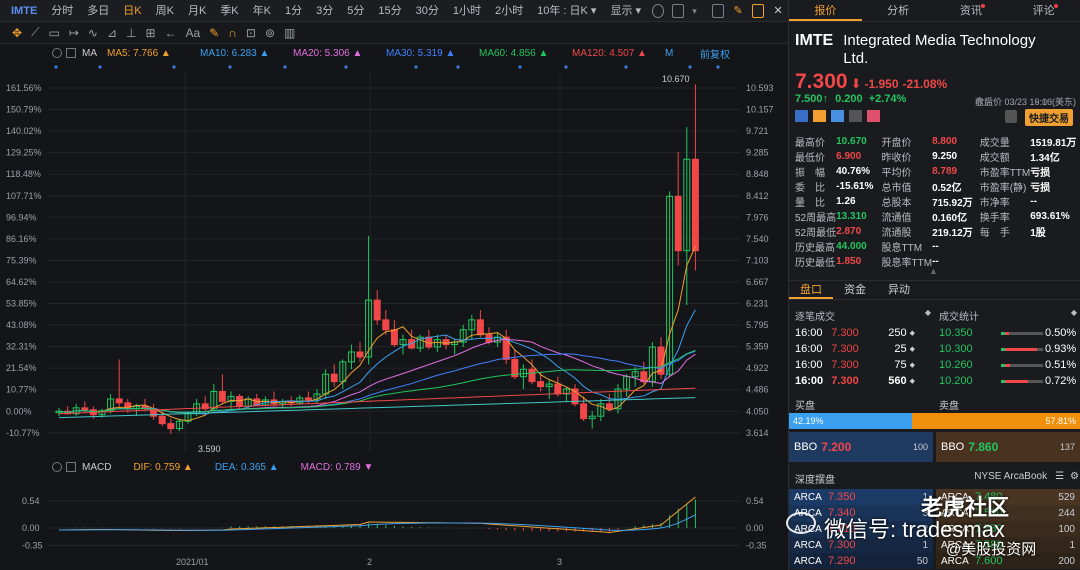  I want to click on line-tool-icon: ⟋, so click(35, 32).